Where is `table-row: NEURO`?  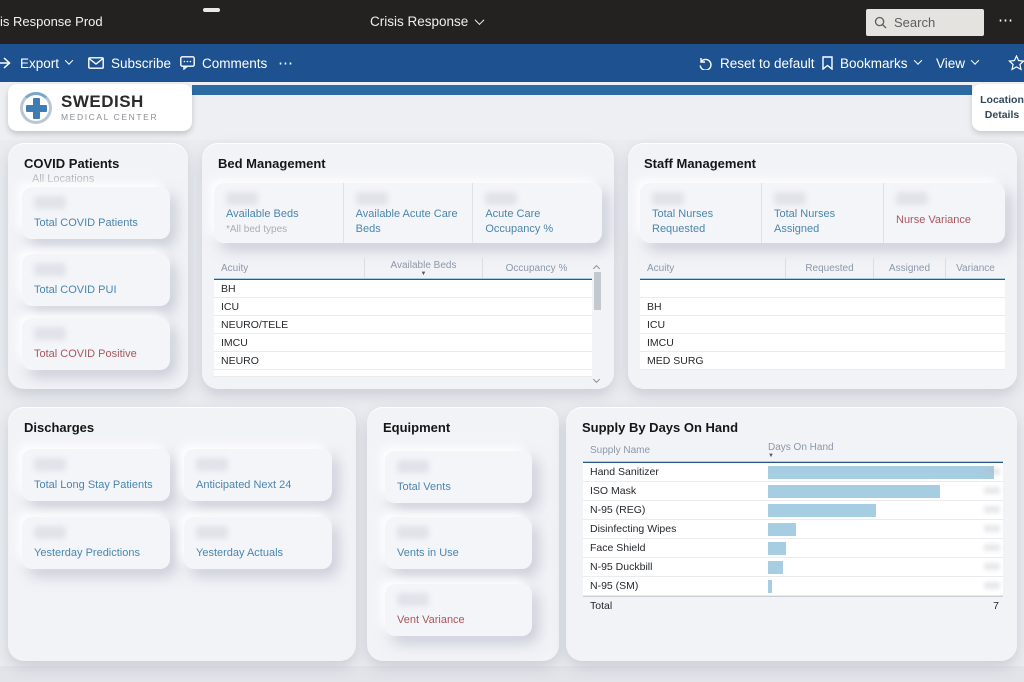
table-row: NEURO is located at coordinates (403, 361).